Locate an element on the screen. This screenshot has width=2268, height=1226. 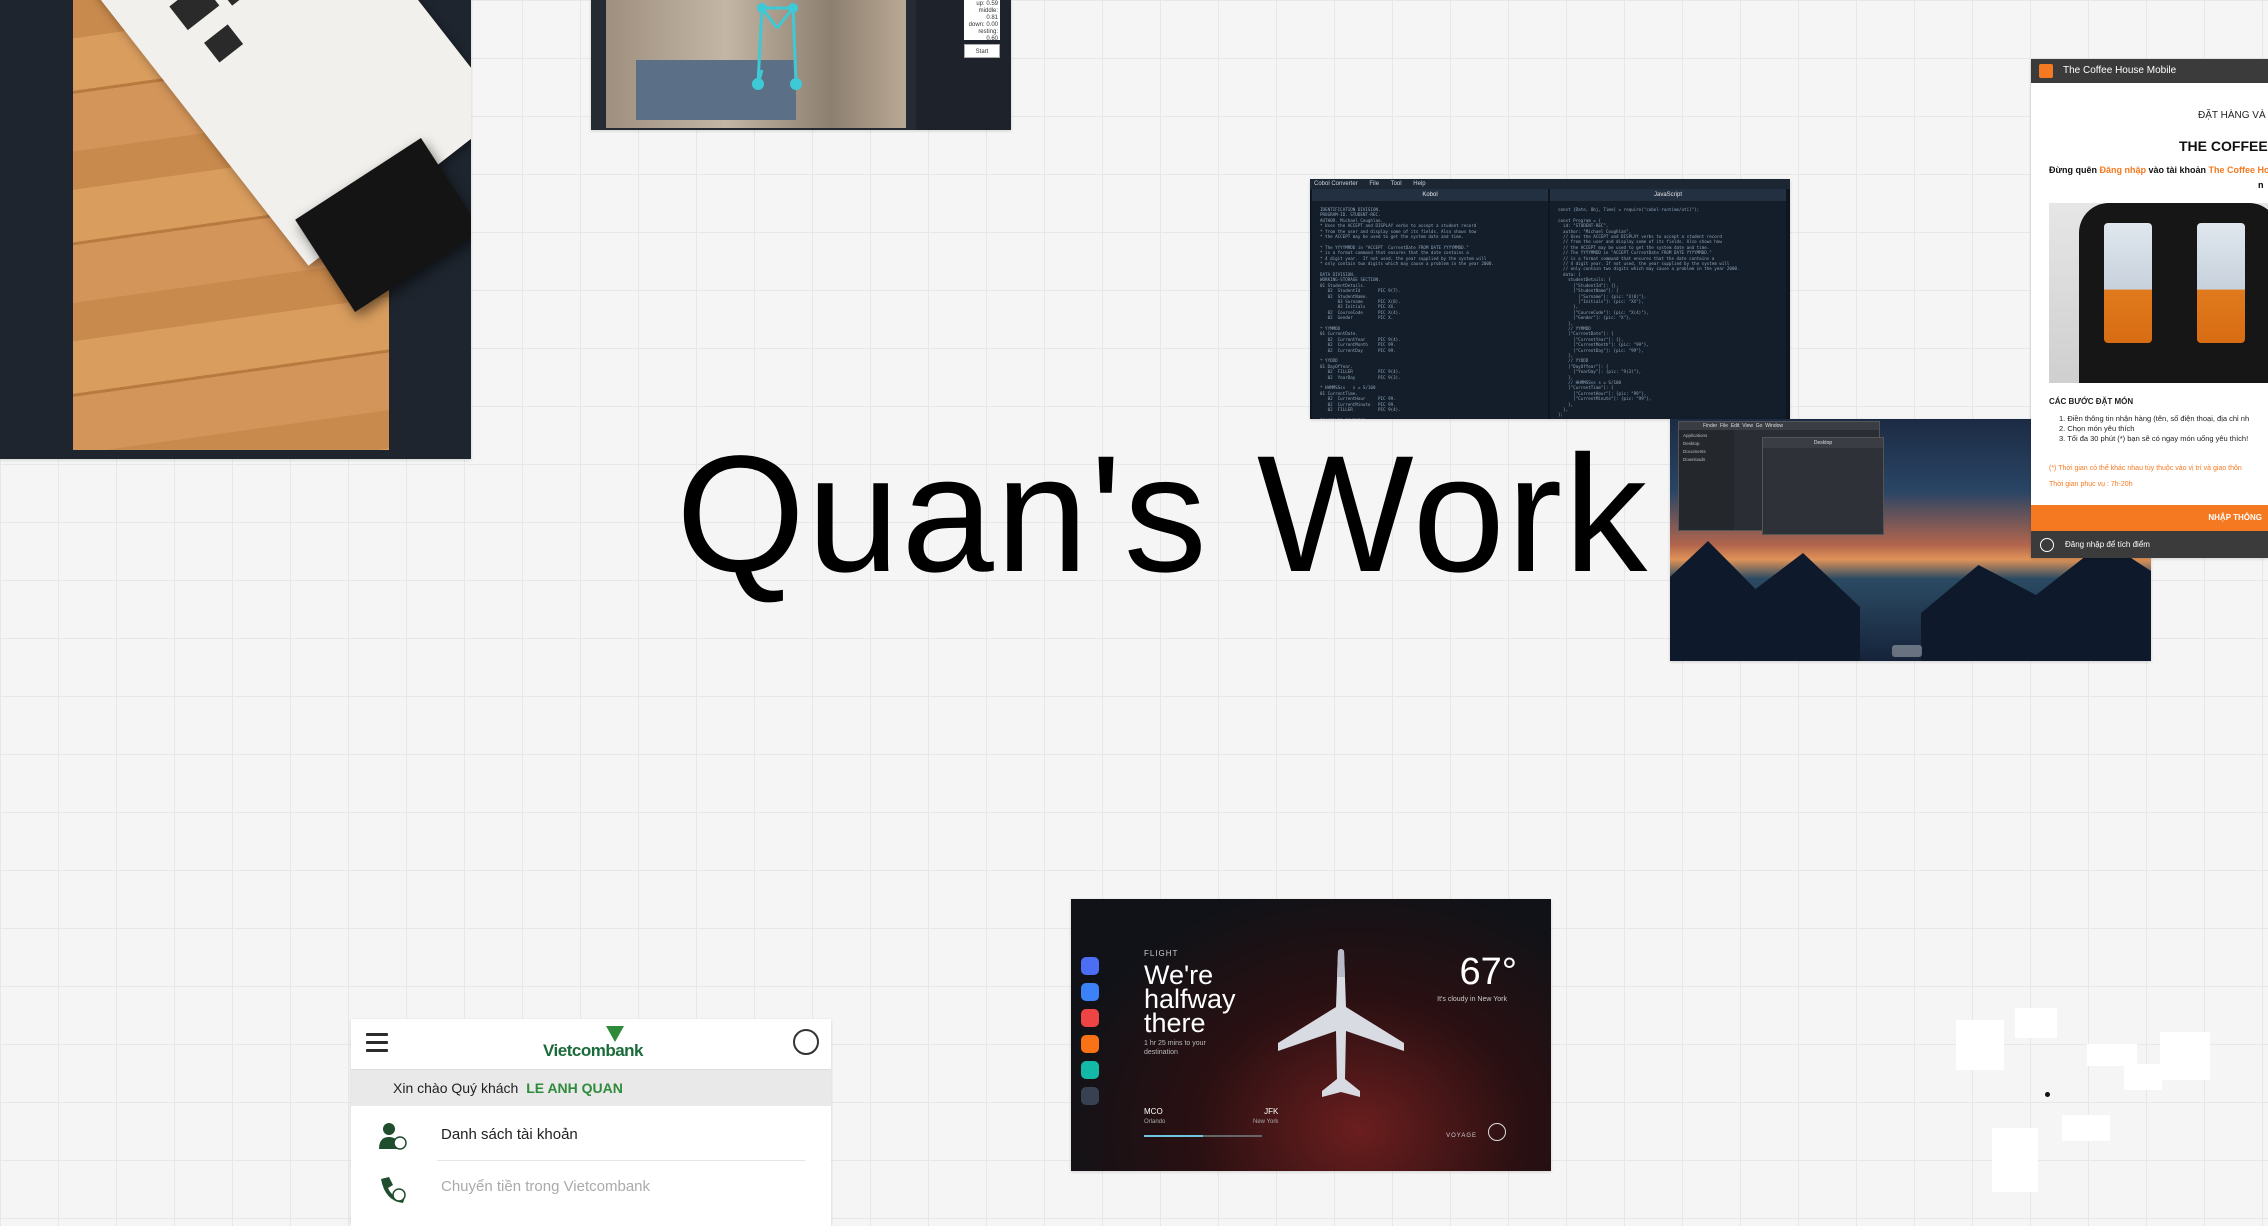
voyage-label: VOYAGE is located at coordinates (1461, 1136).